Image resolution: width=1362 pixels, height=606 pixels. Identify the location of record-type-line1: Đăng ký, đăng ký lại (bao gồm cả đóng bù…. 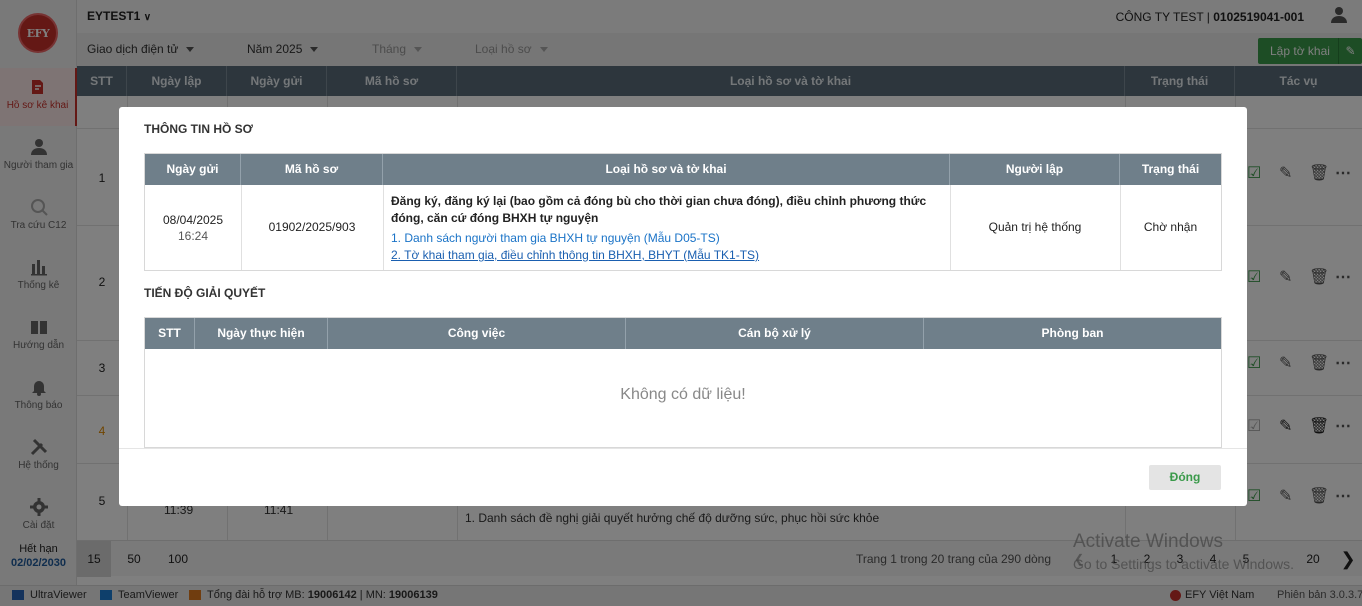
(659, 201).